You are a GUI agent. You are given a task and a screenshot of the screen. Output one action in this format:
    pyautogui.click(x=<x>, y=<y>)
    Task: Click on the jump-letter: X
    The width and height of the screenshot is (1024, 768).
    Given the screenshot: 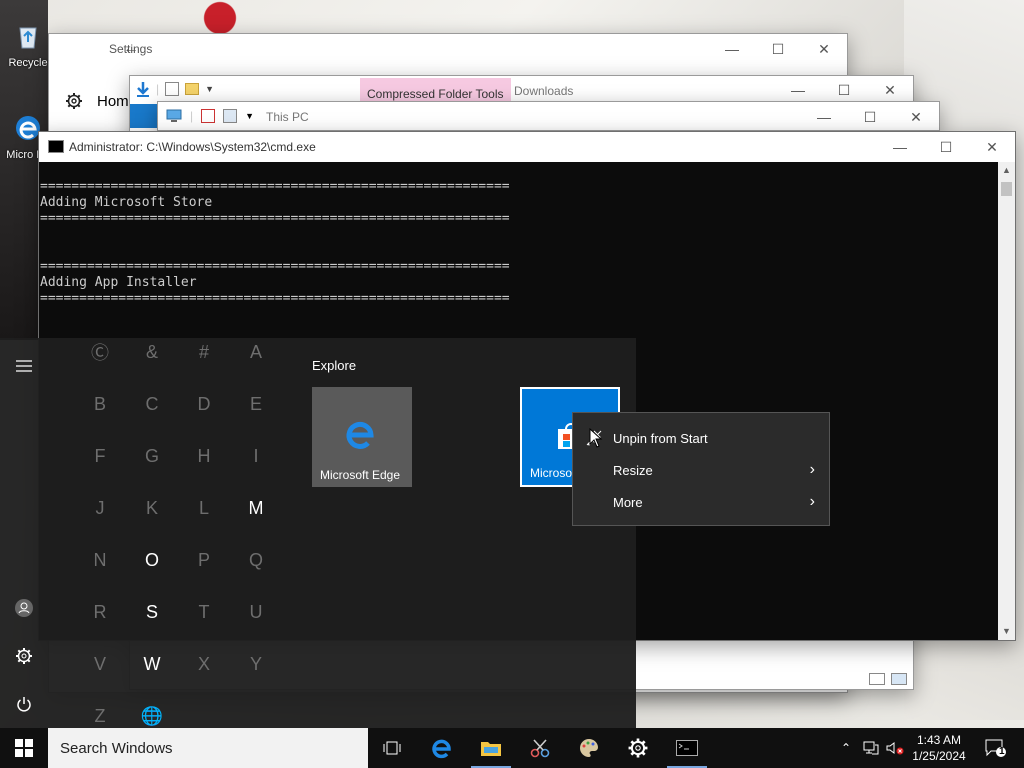 What is the action you would take?
    pyautogui.click(x=203, y=663)
    